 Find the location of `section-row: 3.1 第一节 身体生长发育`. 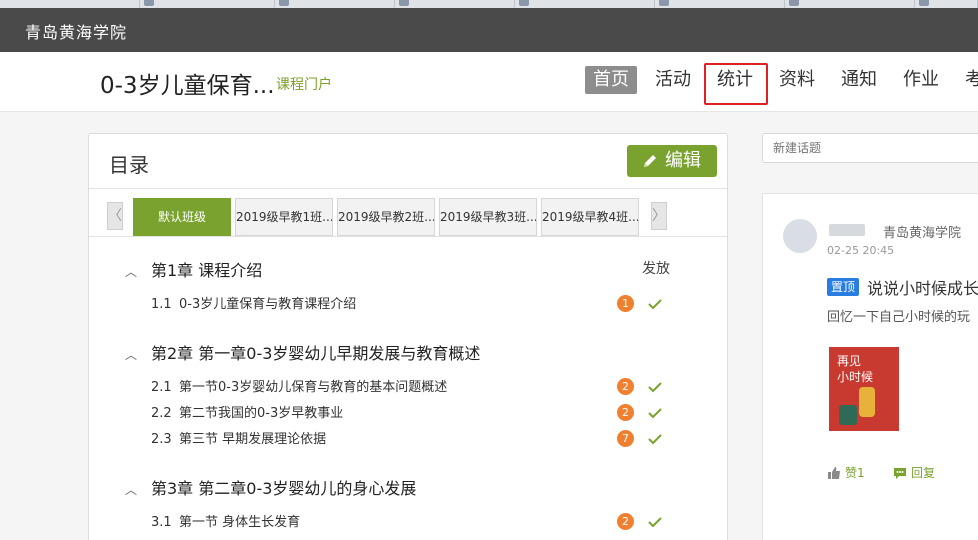

section-row: 3.1 第一节 身体生长发育 is located at coordinates (225, 520).